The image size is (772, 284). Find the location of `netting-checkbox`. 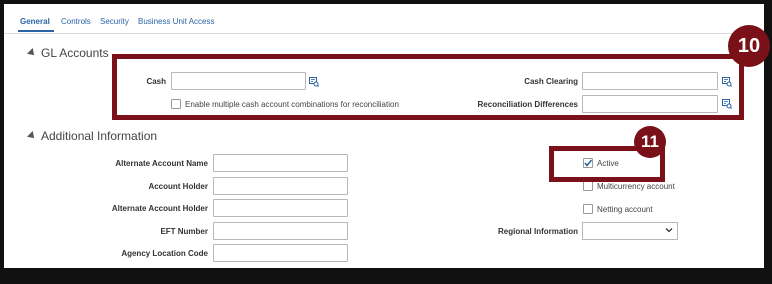

netting-checkbox is located at coordinates (588, 209).